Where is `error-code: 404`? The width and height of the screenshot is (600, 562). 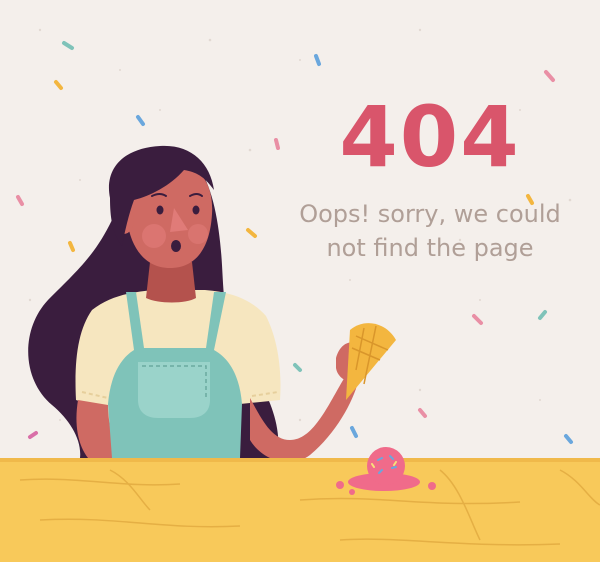 error-code: 404 is located at coordinates (430, 137).